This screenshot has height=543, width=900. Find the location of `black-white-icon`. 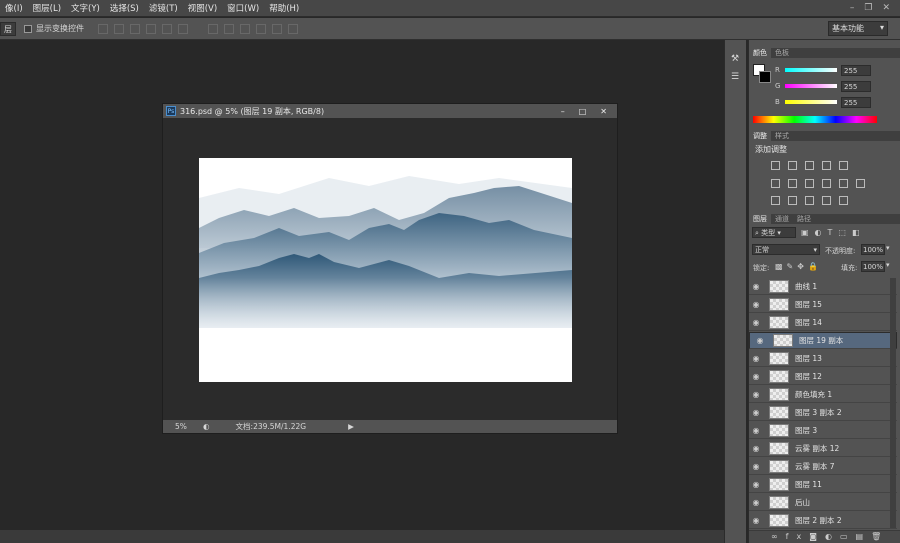

black-white-icon is located at coordinates (809, 183).